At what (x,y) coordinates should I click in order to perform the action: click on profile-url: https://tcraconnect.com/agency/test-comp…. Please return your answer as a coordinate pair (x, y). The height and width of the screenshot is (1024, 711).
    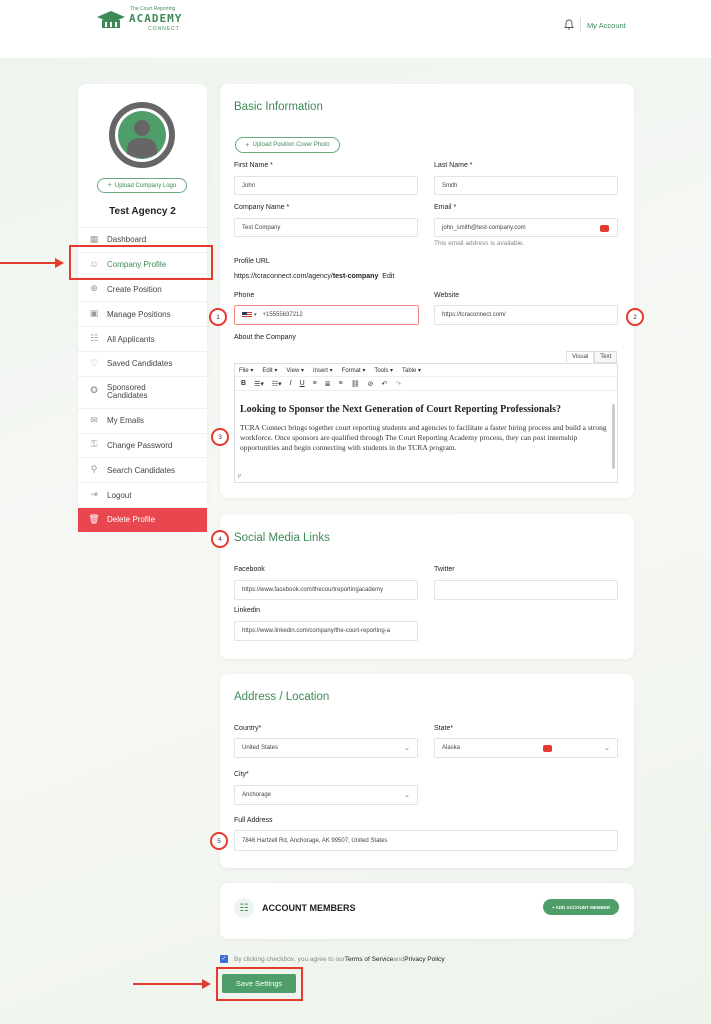
    Looking at the image, I should click on (314, 276).